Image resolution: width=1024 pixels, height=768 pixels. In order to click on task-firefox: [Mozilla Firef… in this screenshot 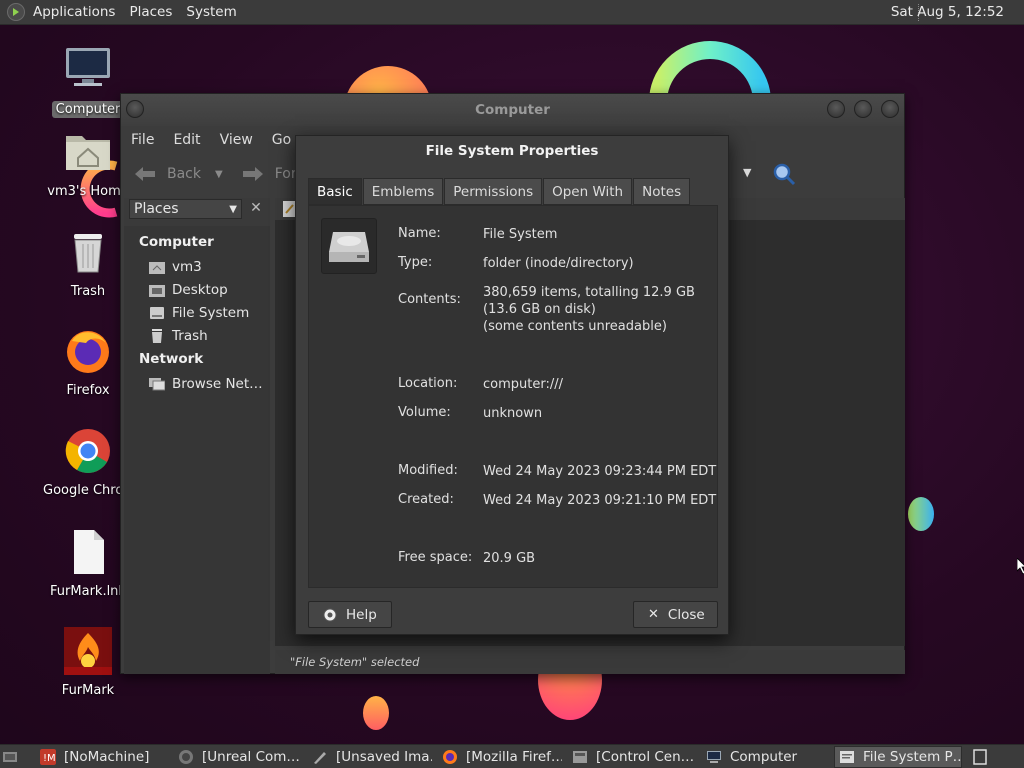, I will do `click(500, 757)`.